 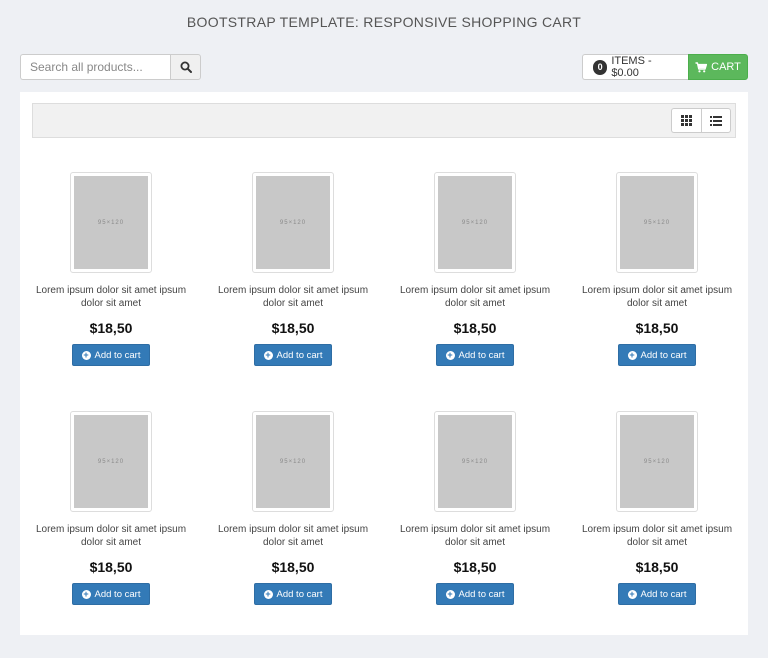 I want to click on cart-button-label: CART, so click(x=726, y=67).